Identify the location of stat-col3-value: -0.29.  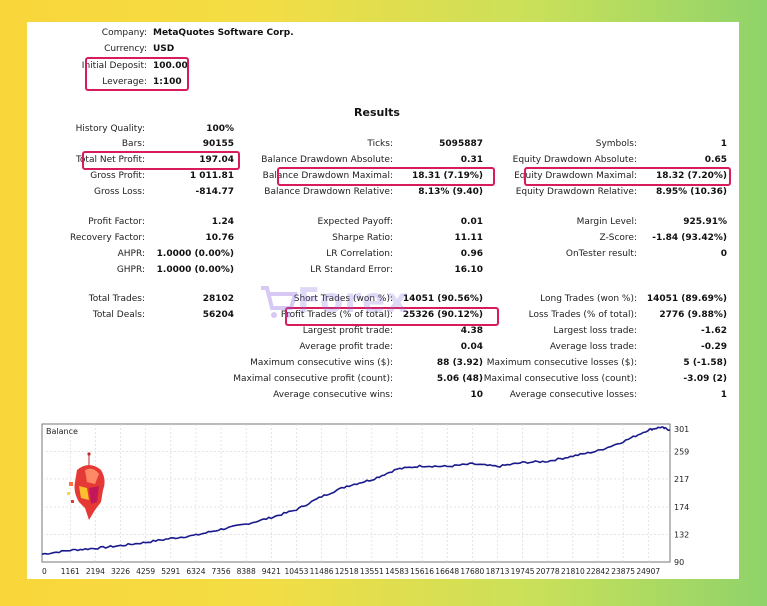
(714, 347).